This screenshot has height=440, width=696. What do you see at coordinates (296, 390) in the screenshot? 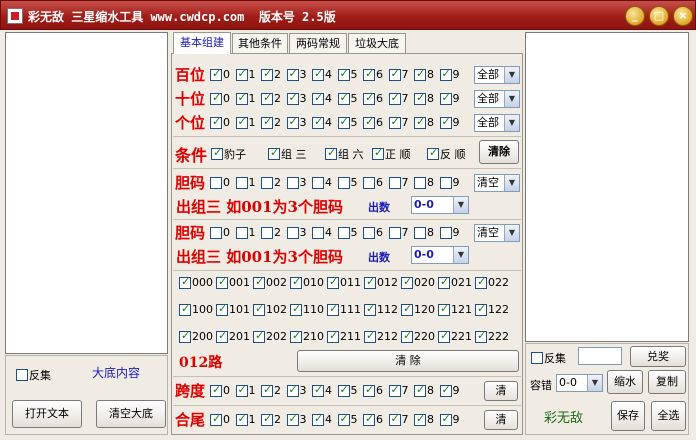
I see `kuadu-digit-3: 3` at bounding box center [296, 390].